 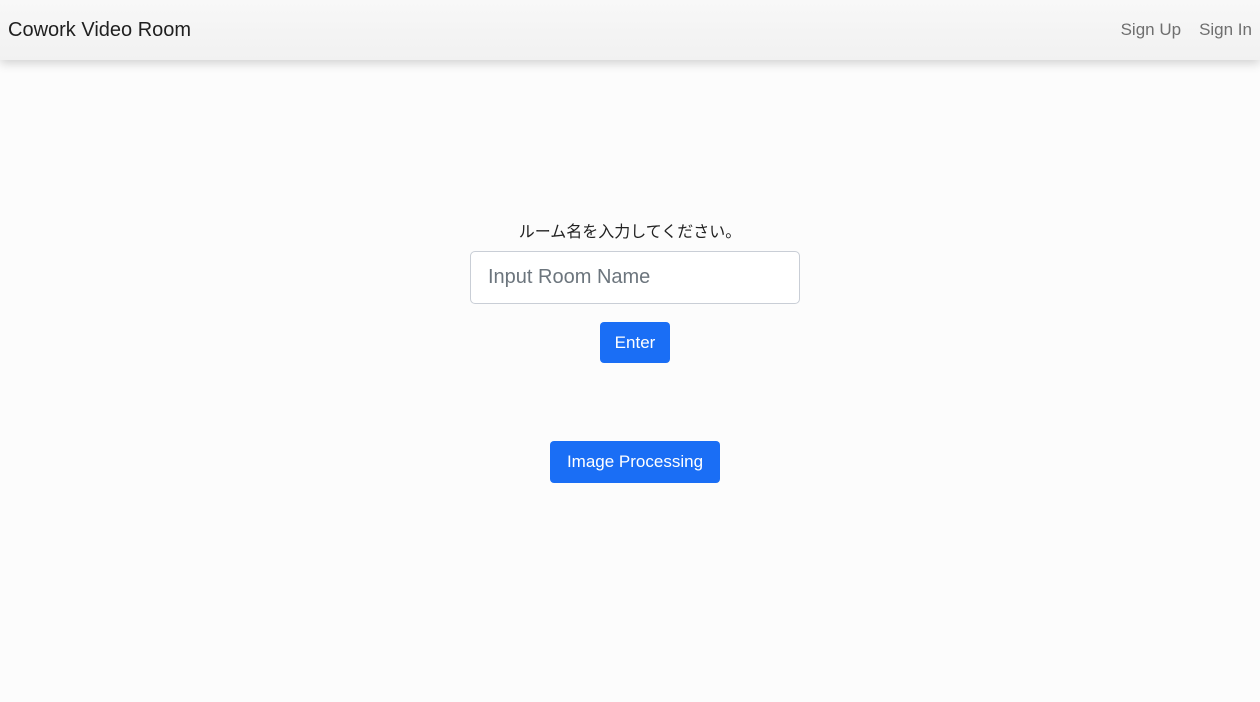 What do you see at coordinates (1151, 30) in the screenshot?
I see `sign-up-link: Sign Up` at bounding box center [1151, 30].